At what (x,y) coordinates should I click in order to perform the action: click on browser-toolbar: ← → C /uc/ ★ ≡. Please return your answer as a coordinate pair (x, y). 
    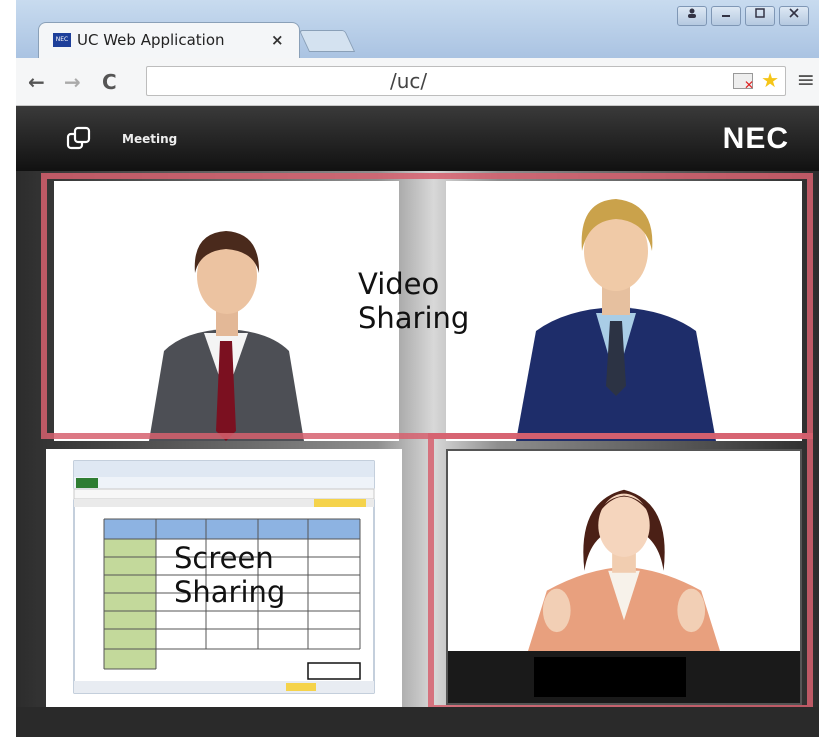
    Looking at the image, I should click on (417, 82).